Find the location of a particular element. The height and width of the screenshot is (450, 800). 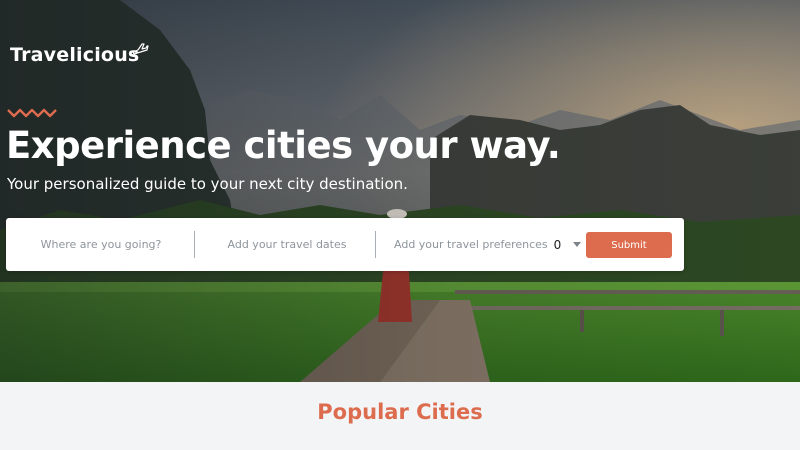

wave-icon is located at coordinates (32, 113).